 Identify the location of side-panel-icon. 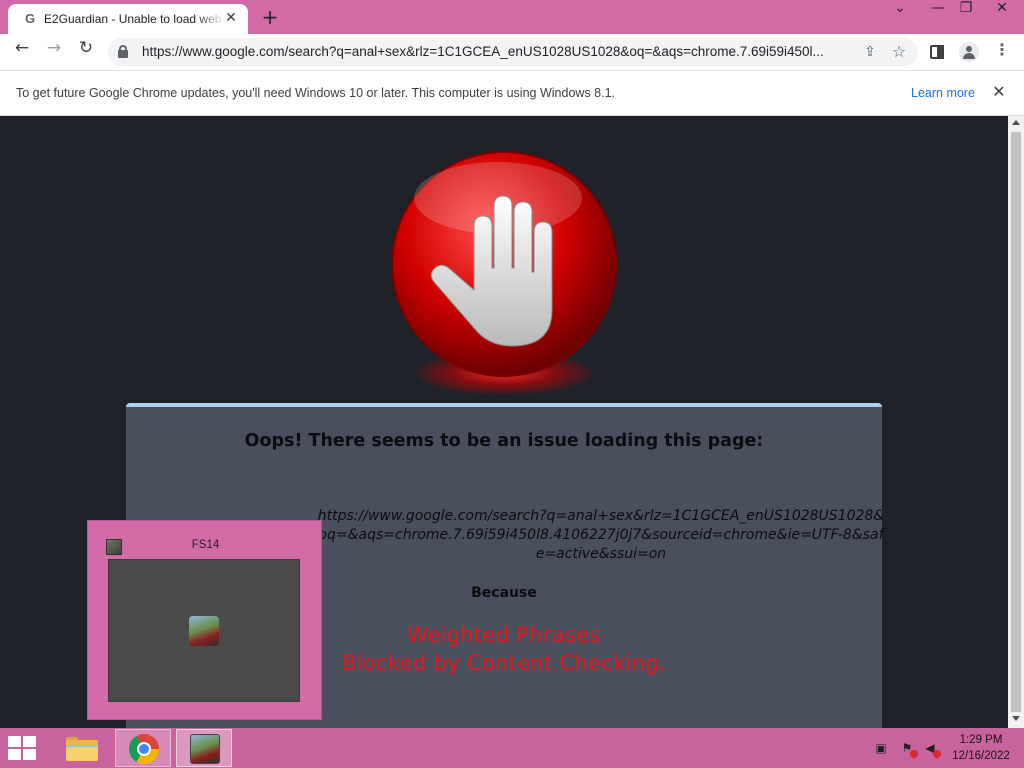
(937, 52).